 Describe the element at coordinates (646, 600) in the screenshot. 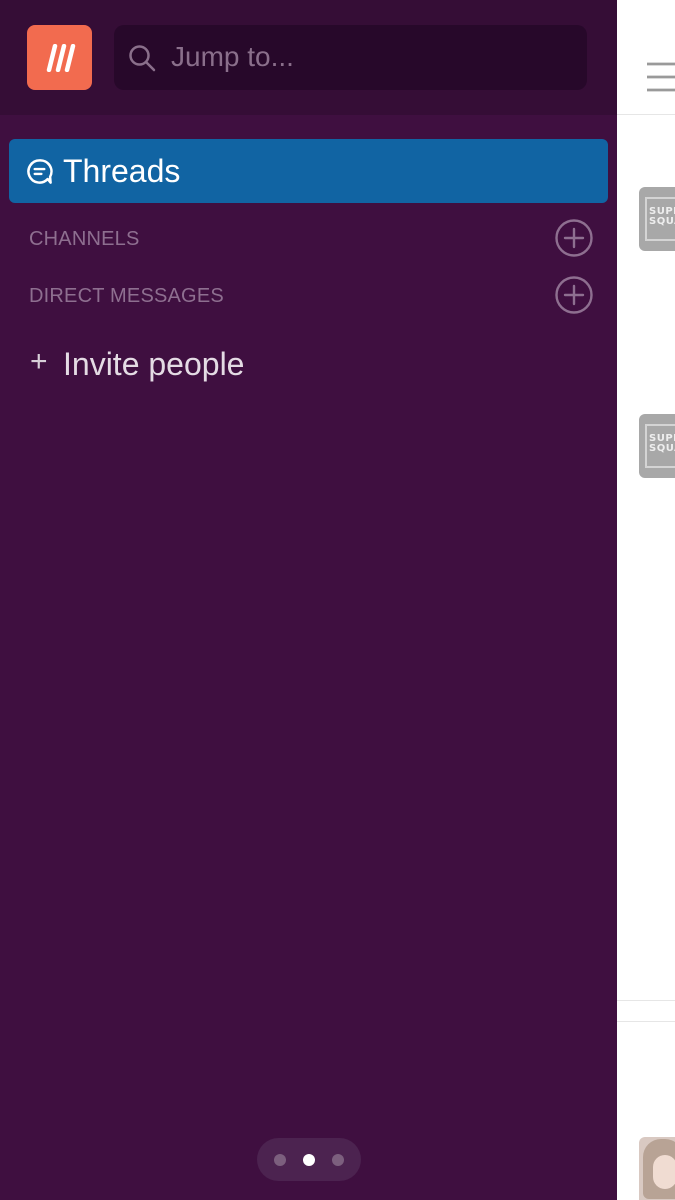

I see `main-content-peek: SUPE SQUA SUPE SQUA` at that location.